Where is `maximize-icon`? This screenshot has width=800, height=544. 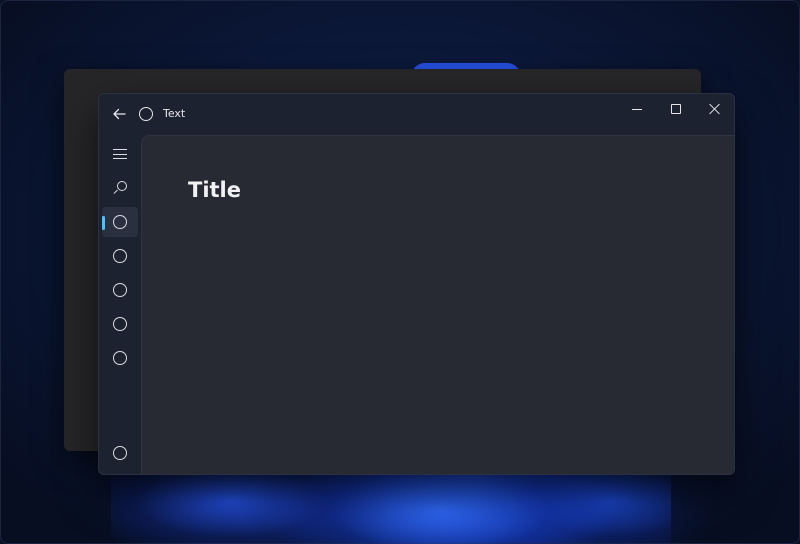 maximize-icon is located at coordinates (676, 109).